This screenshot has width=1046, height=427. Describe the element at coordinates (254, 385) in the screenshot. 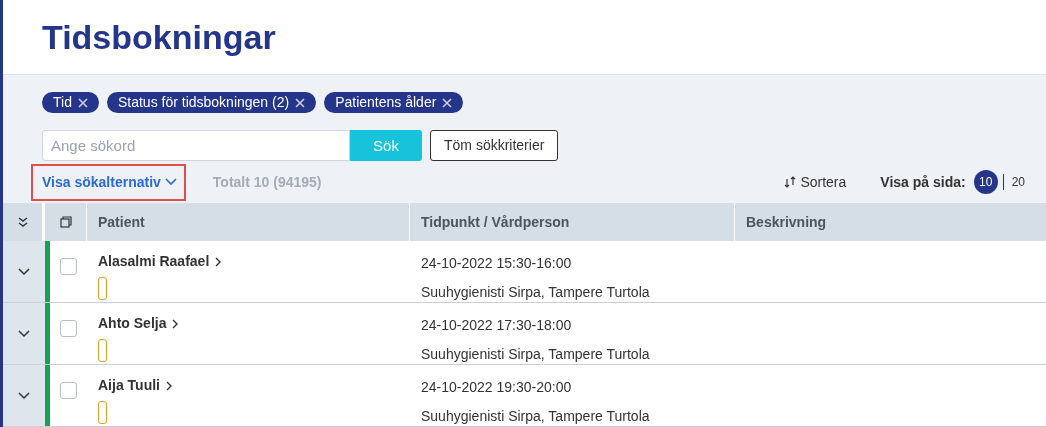

I see `patient-link: Aija Tuuli` at that location.